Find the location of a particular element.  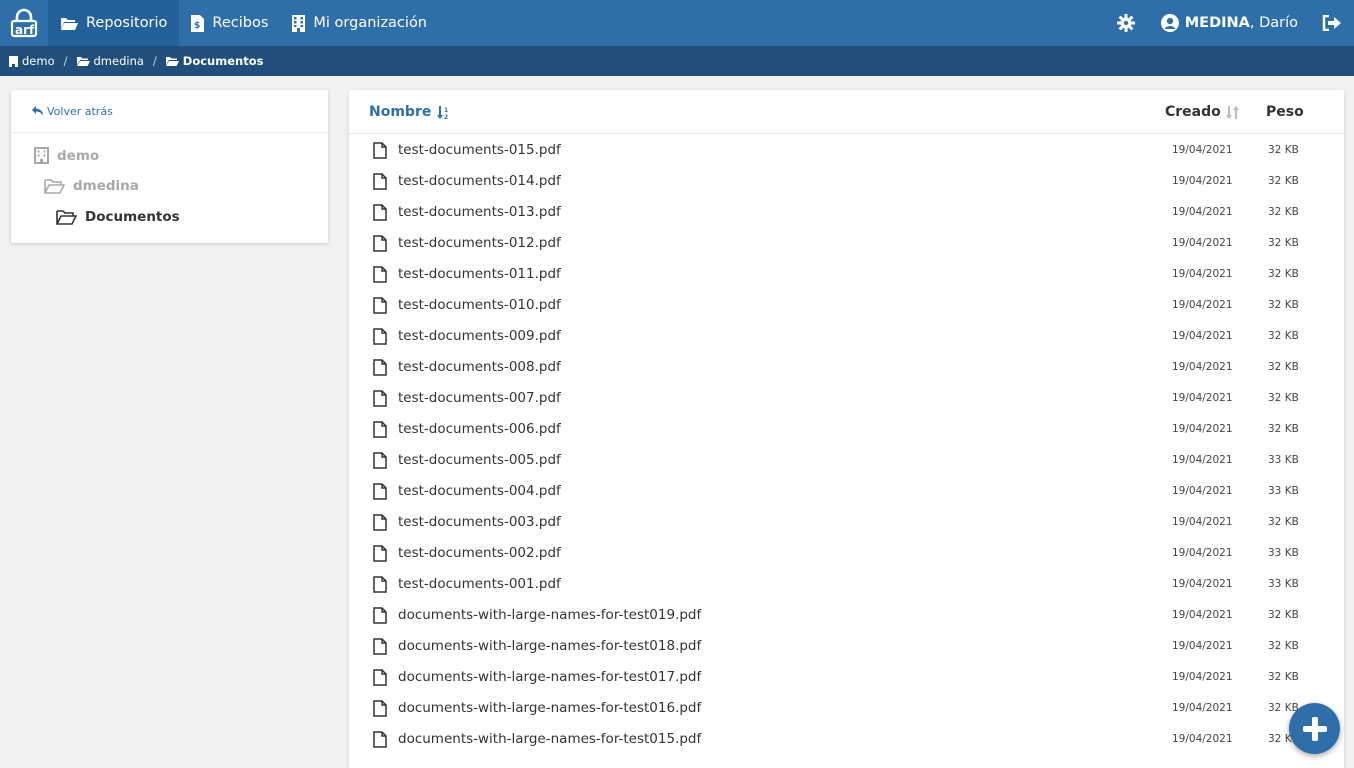

column-header-created: Creado is located at coordinates (1202, 112).